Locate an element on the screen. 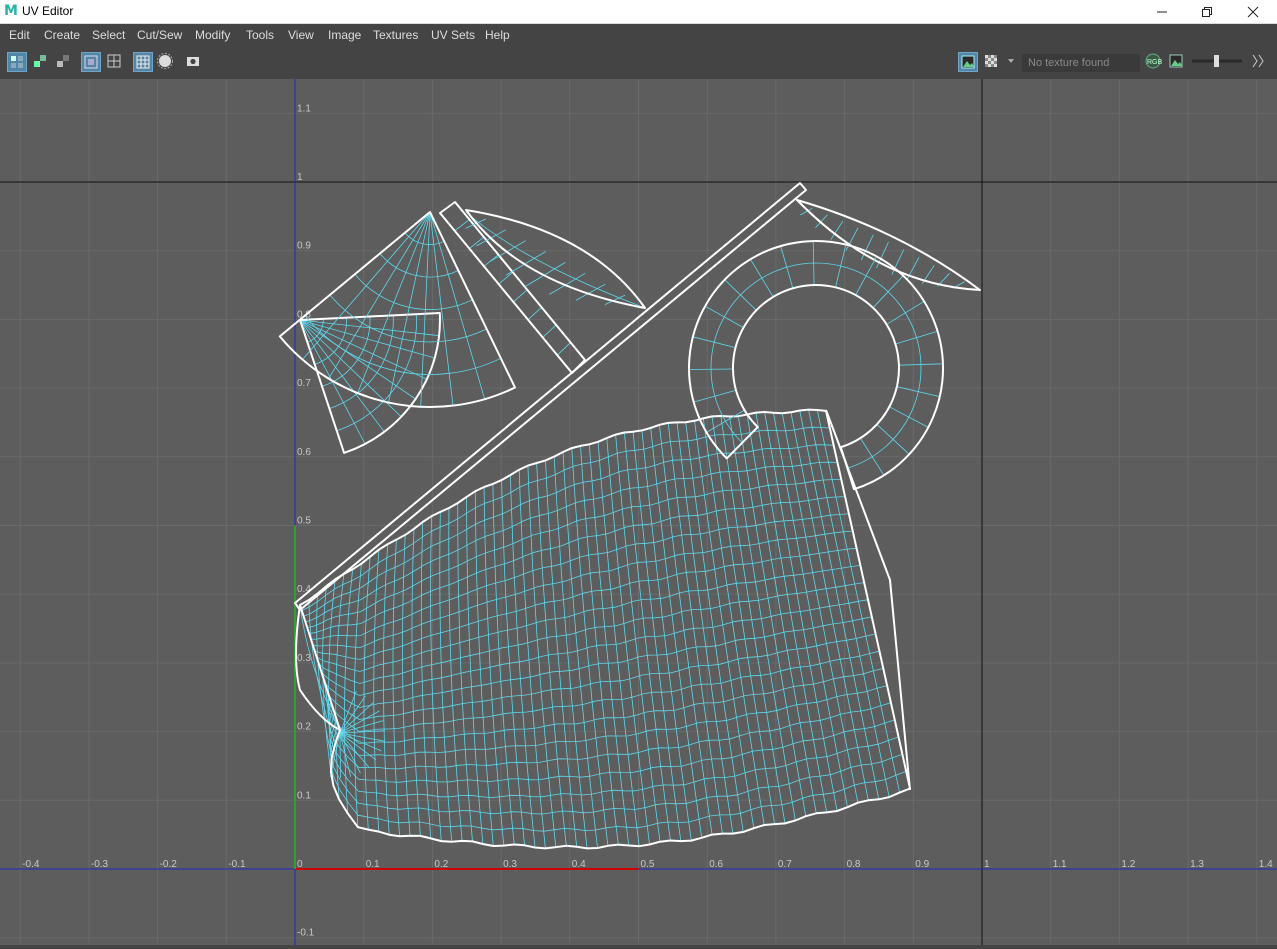 The height and width of the screenshot is (949, 1277). u-tick-label: -0.1 is located at coordinates (237, 864).